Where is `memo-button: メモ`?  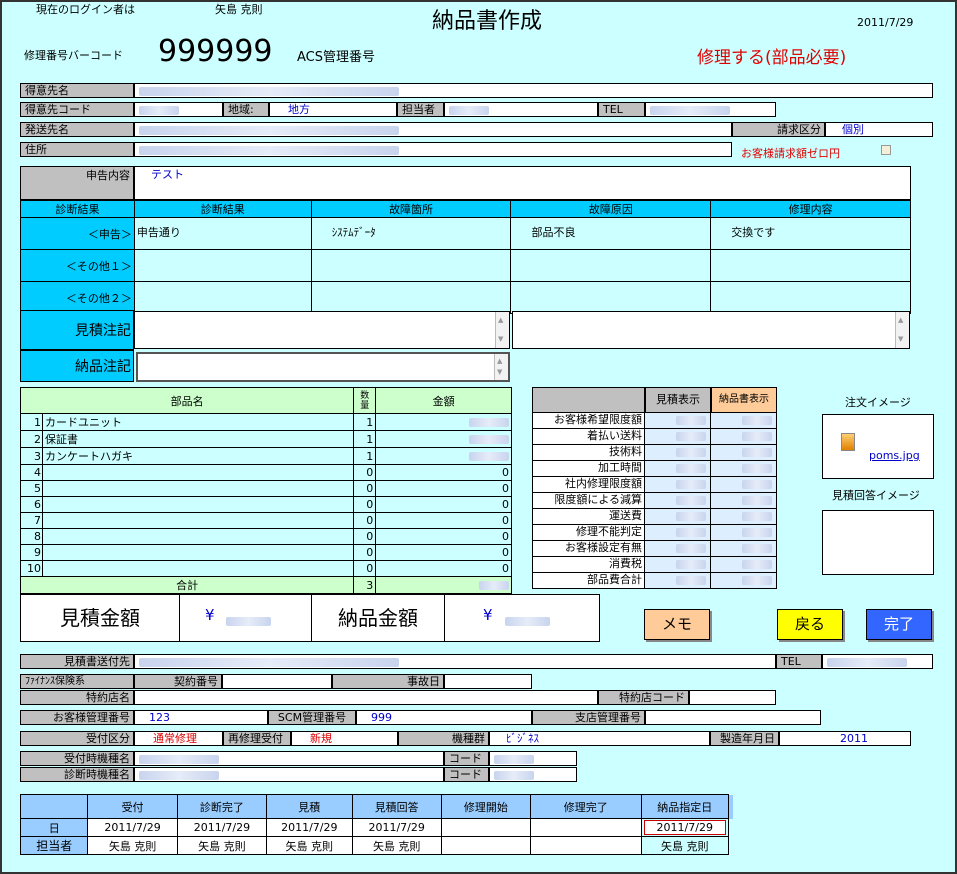
memo-button: メモ is located at coordinates (677, 624).